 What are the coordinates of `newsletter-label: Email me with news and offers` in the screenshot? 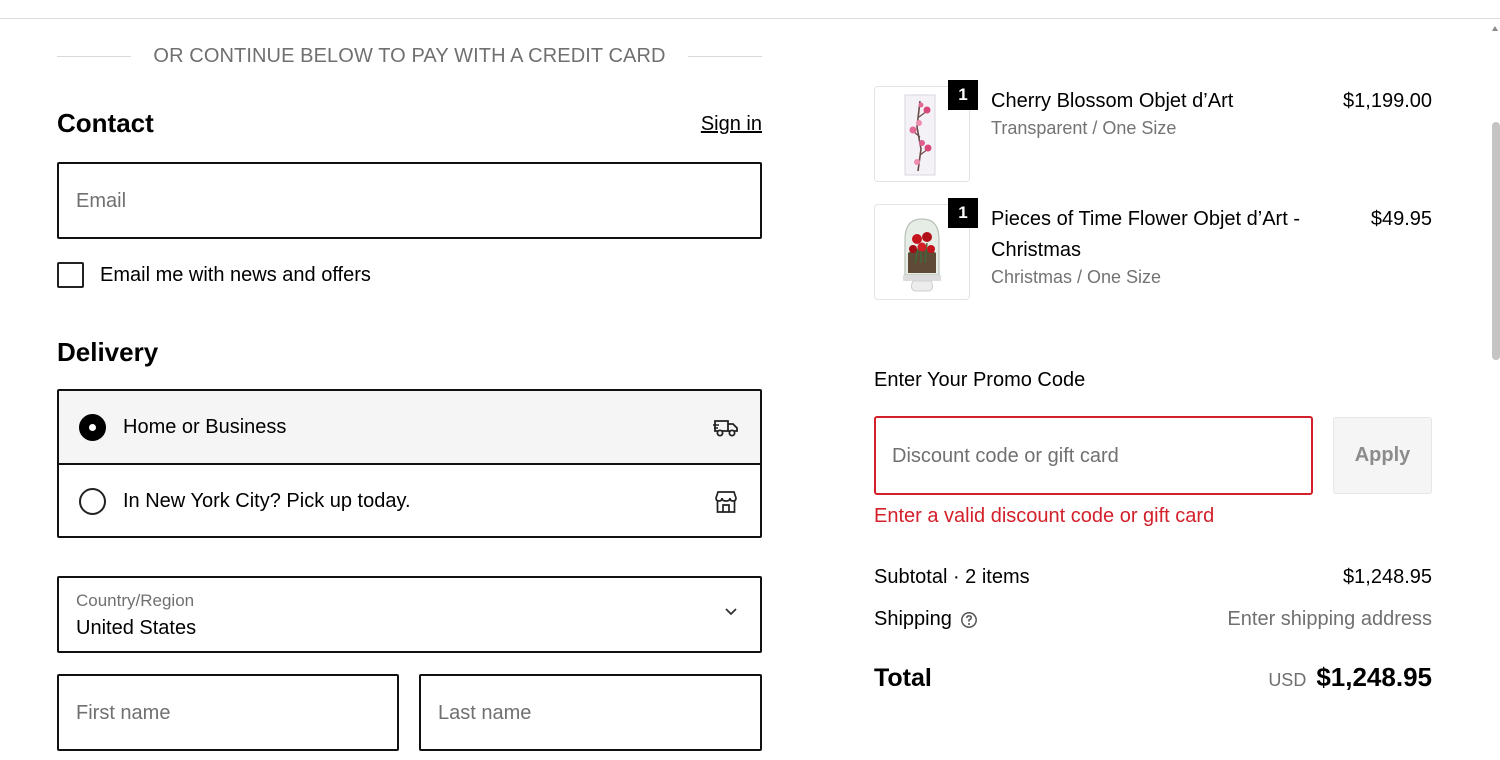 It's located at (235, 274).